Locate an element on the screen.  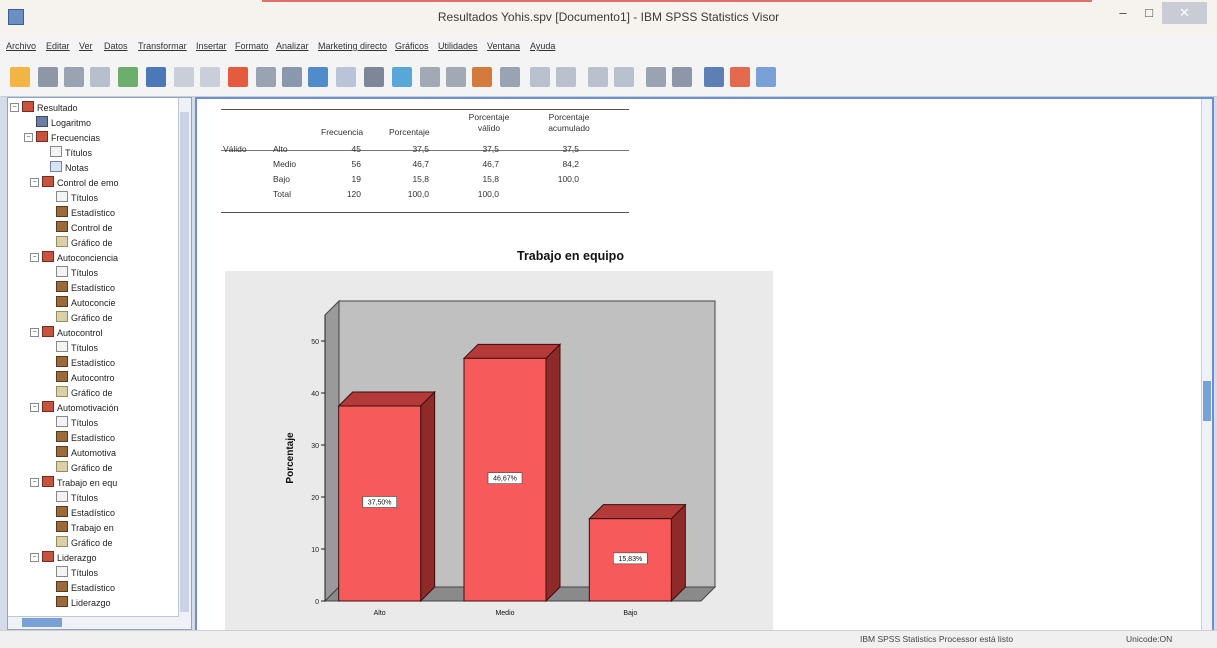
goto-data-icon is located at coordinates (238, 77).